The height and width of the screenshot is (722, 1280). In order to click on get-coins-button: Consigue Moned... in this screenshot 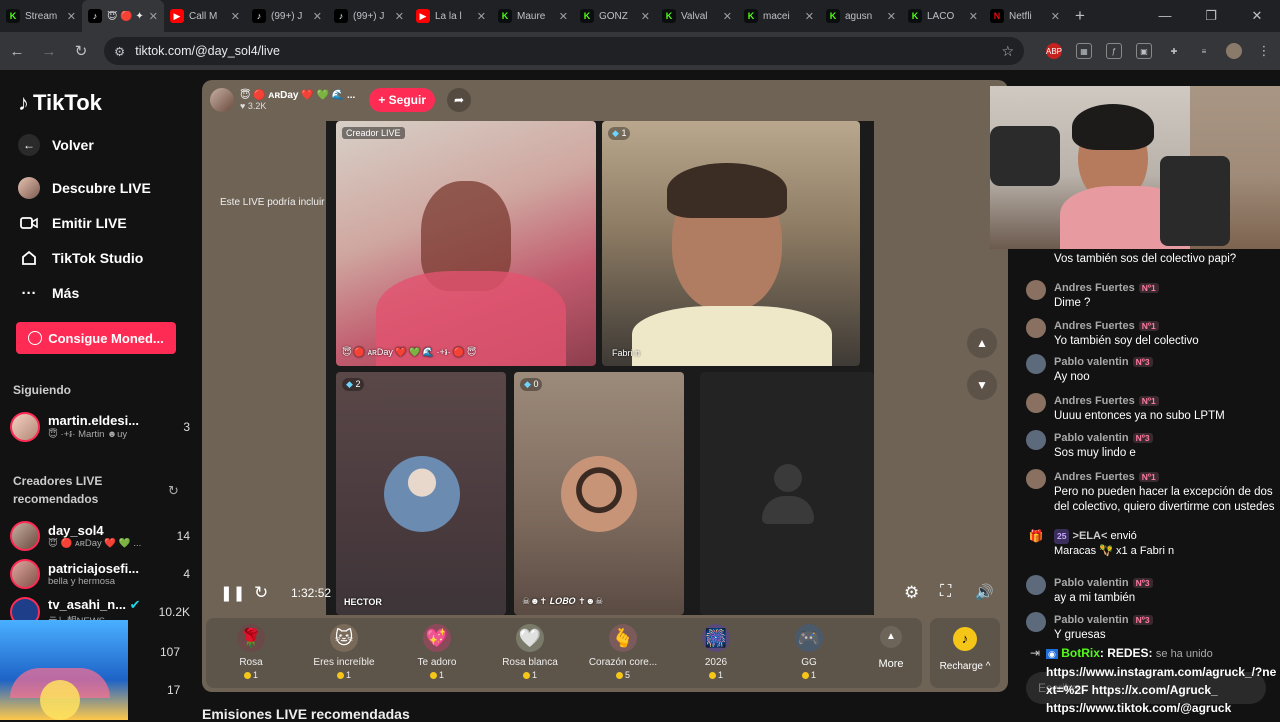, I will do `click(96, 338)`.